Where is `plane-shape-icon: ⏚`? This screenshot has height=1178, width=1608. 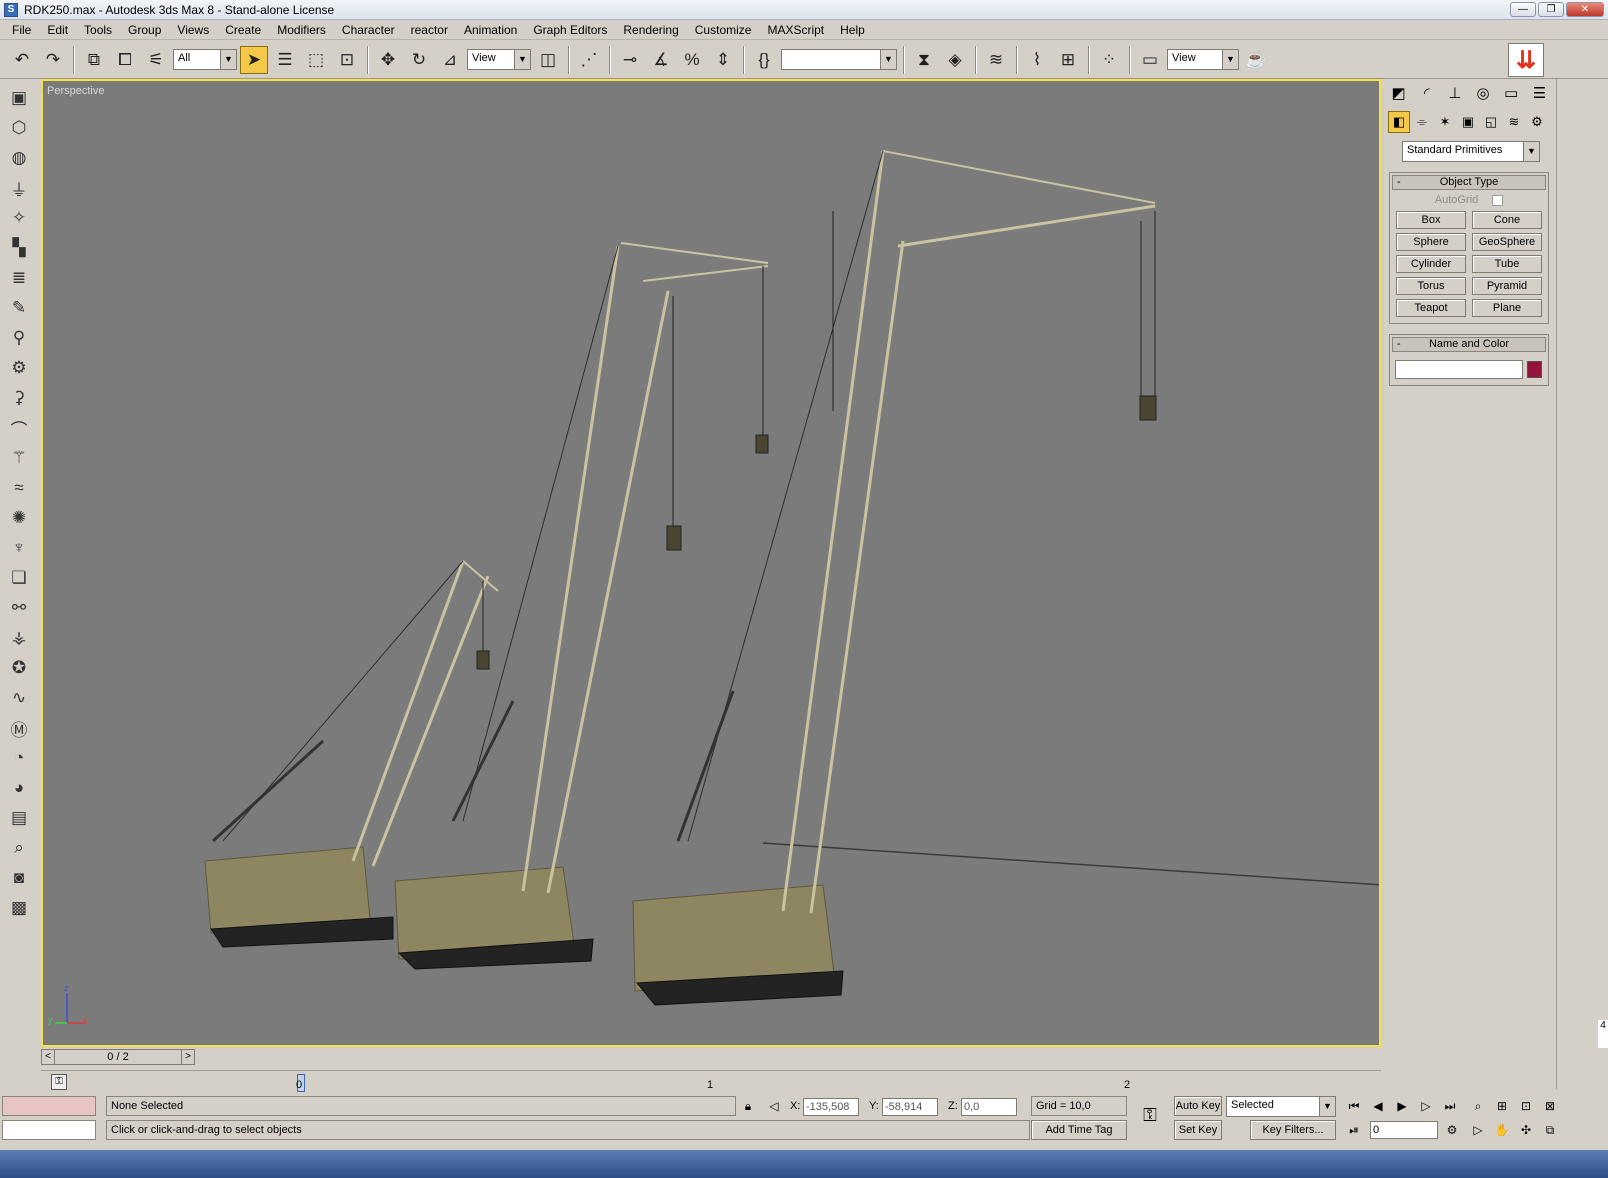
plane-shape-icon: ⏚ is located at coordinates (19, 188).